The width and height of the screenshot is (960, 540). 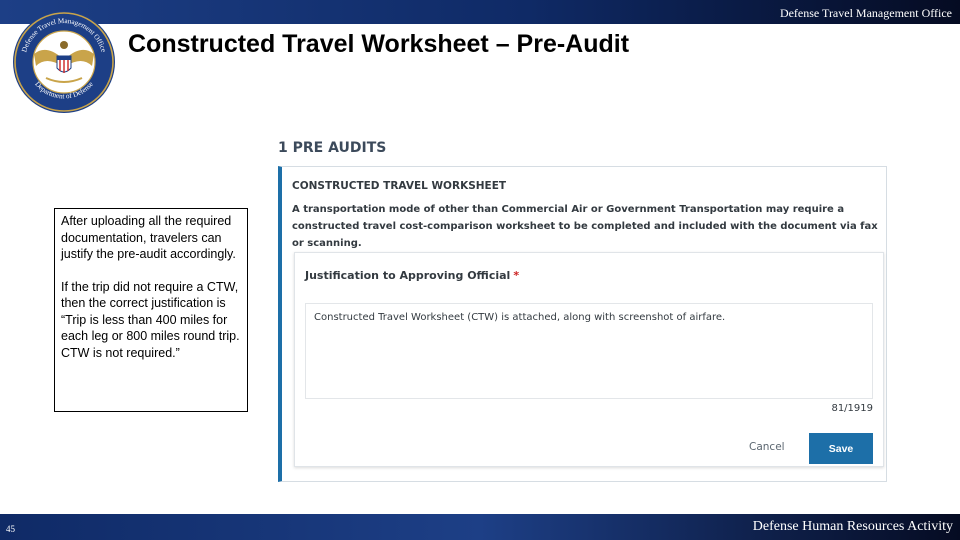 What do you see at coordinates (841, 448) in the screenshot?
I see `save-button: Save` at bounding box center [841, 448].